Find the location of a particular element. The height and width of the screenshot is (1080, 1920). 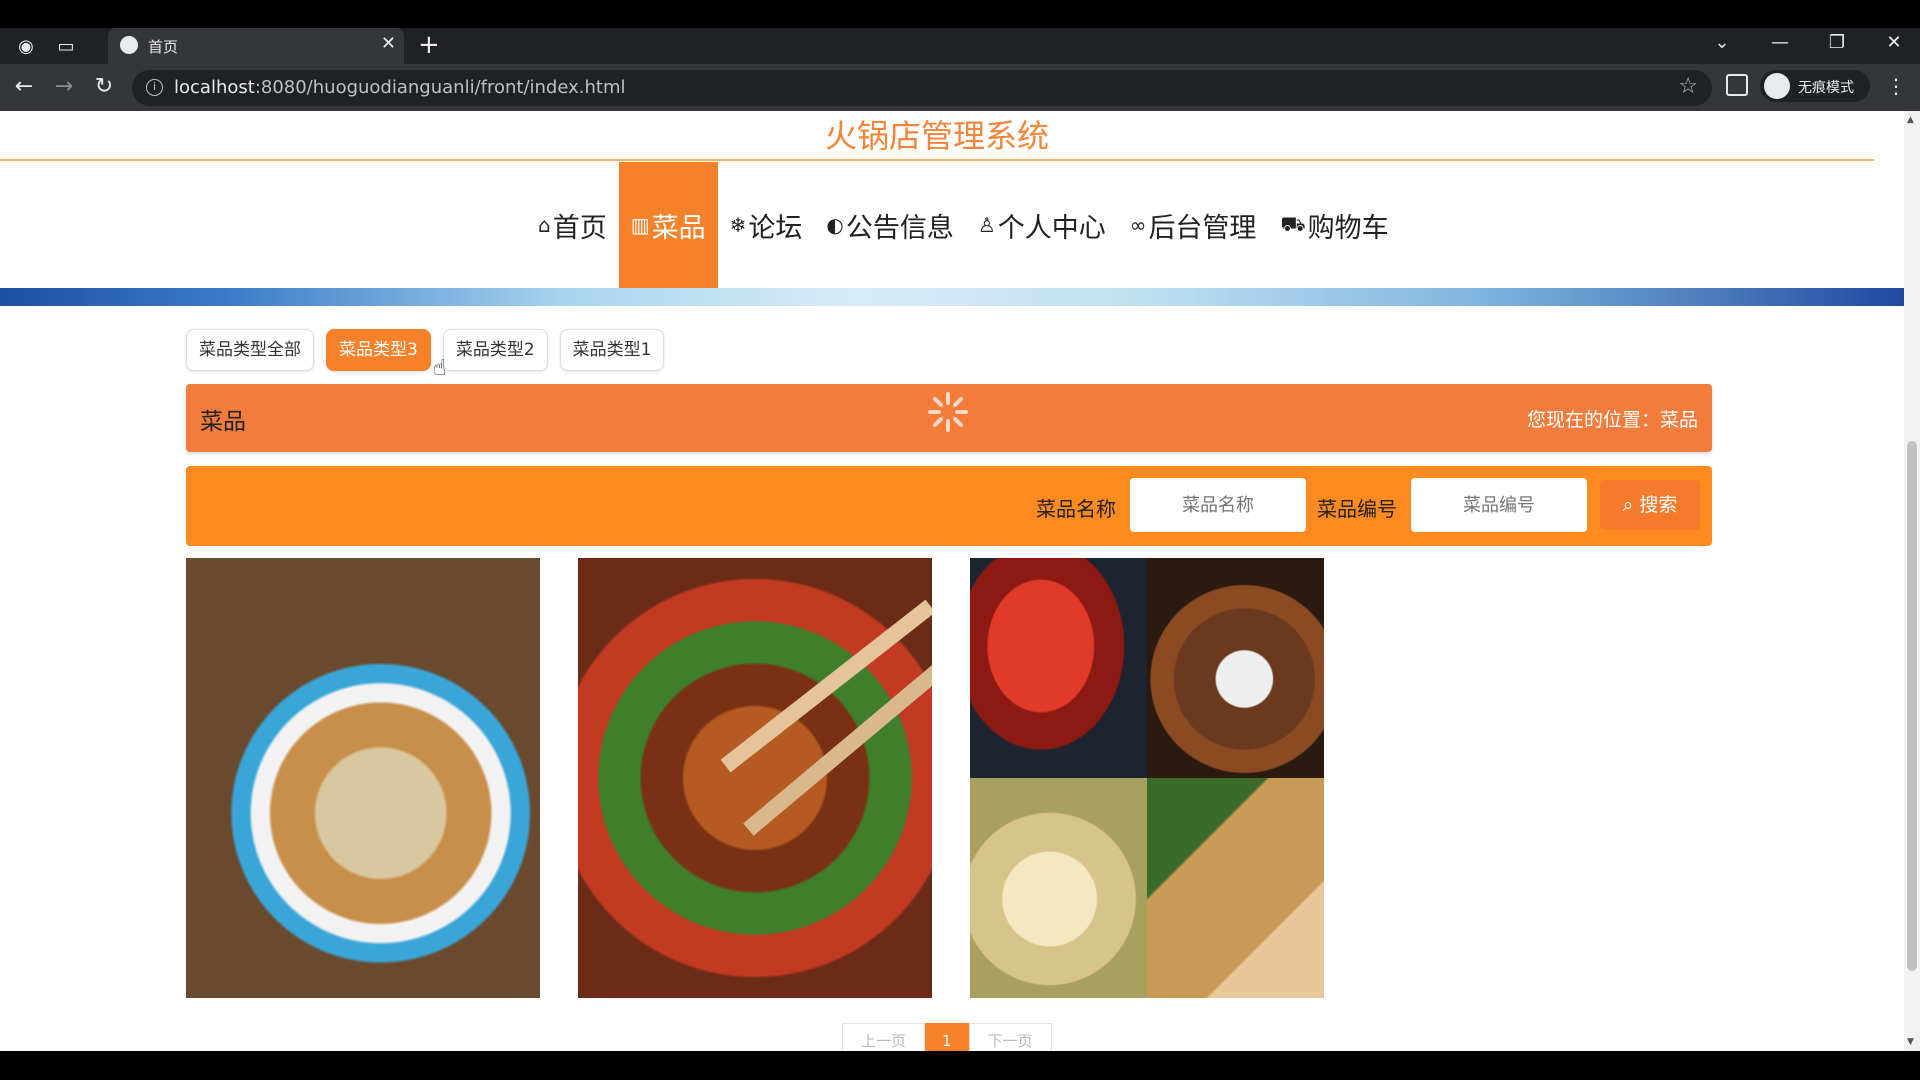

tab-favicon-icon is located at coordinates (129, 45).